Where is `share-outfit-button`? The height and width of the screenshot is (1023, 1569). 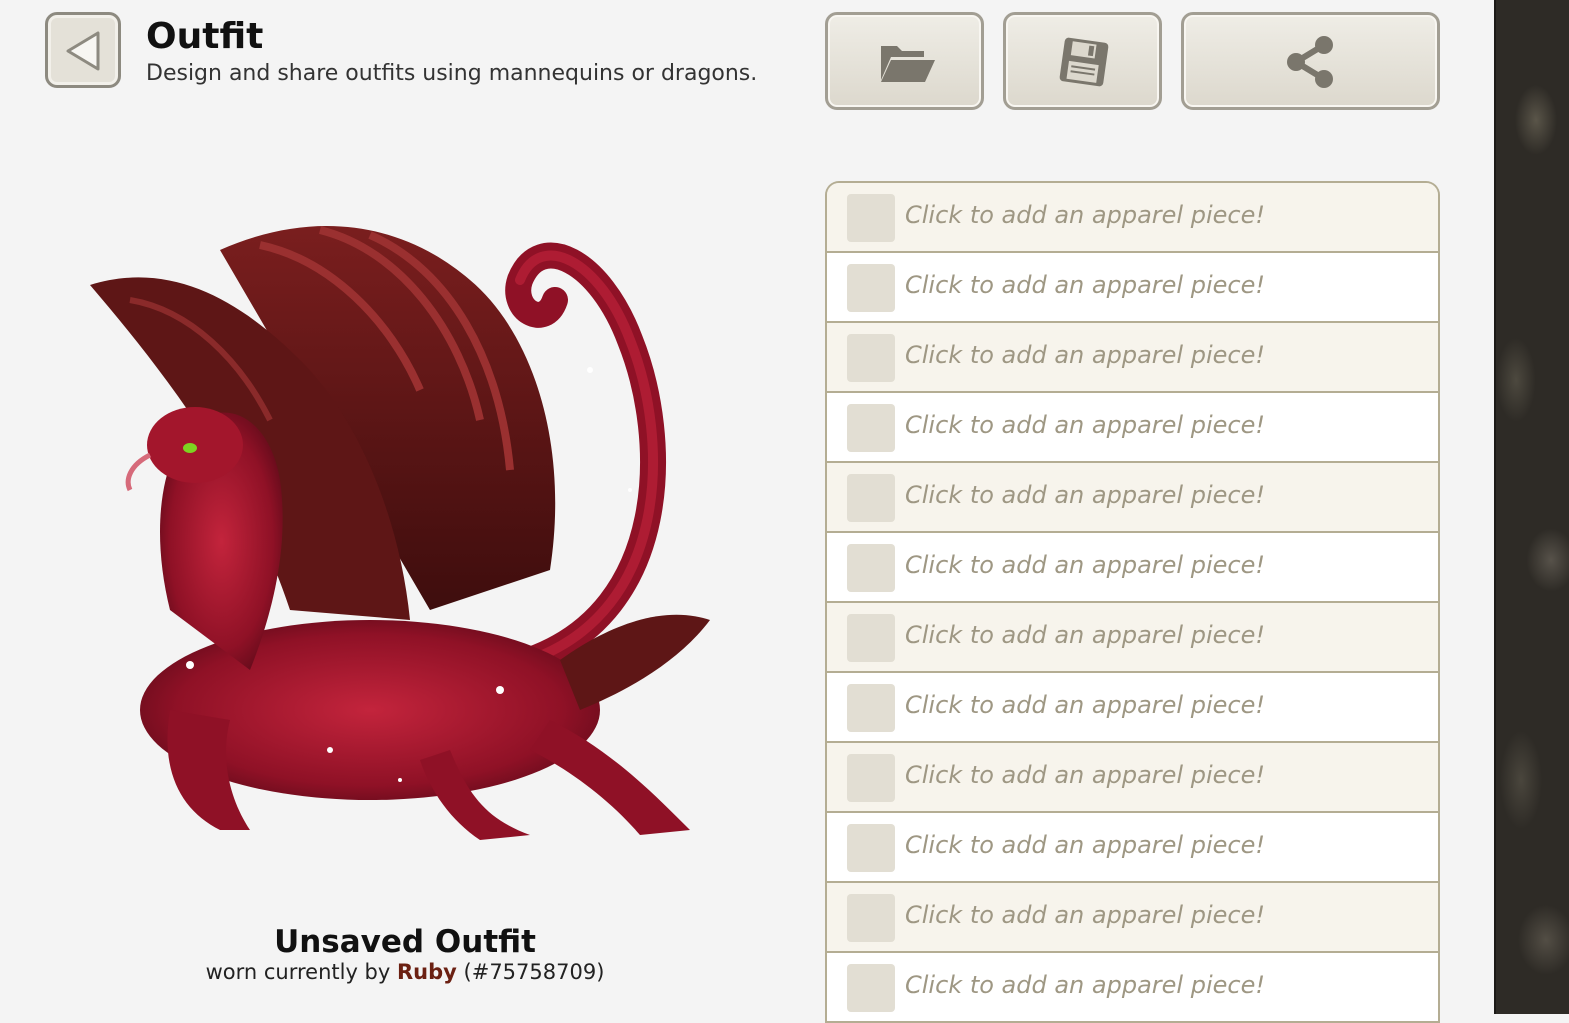
share-outfit-button is located at coordinates (1310, 61).